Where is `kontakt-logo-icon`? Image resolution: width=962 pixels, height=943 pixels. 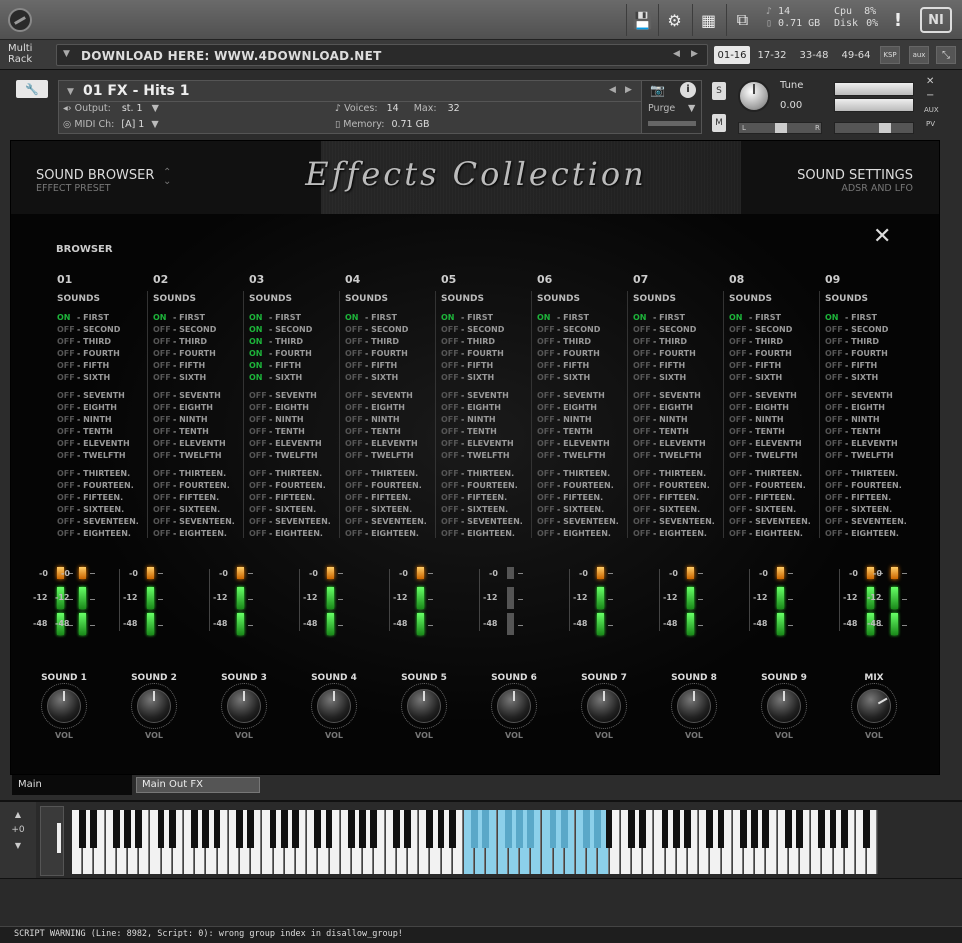
kontakt-logo-icon is located at coordinates (20, 20).